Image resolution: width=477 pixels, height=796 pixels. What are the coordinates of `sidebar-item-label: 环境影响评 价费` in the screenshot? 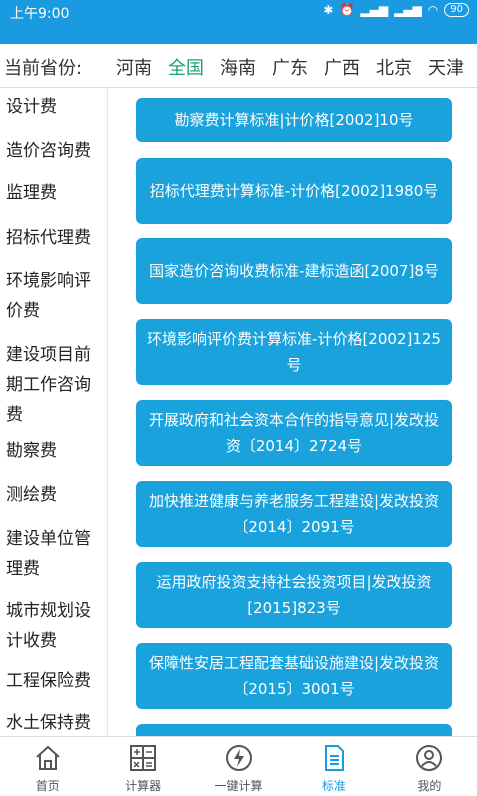 It's located at (48, 296).